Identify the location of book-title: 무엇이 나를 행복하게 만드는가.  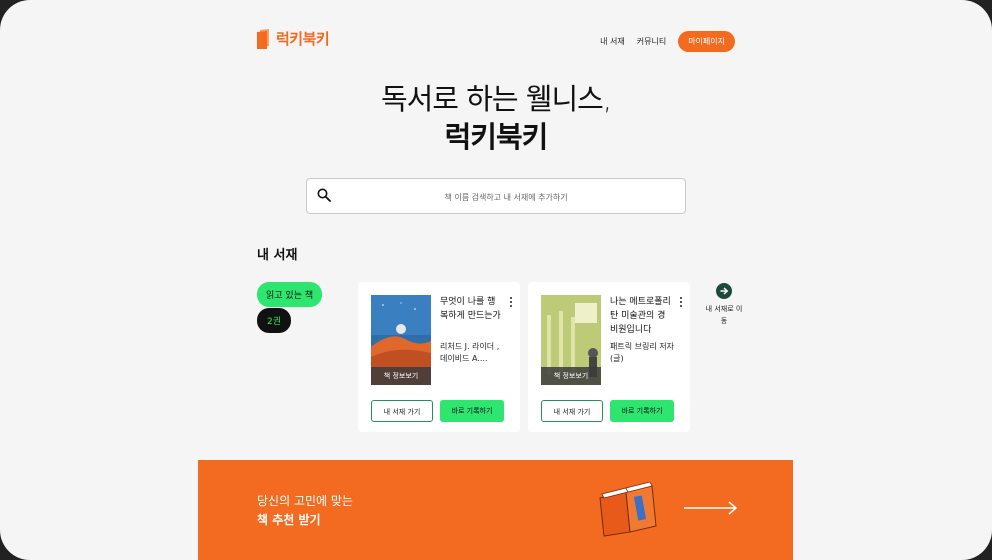
(471, 309).